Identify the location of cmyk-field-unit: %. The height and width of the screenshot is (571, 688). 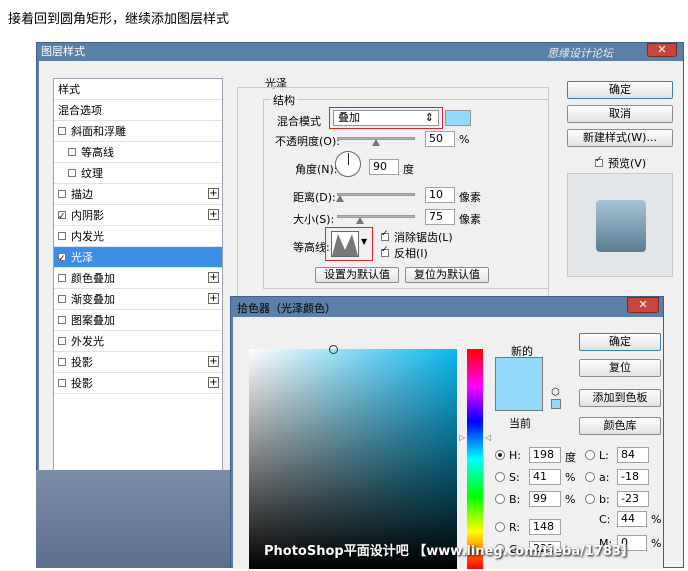
(656, 543).